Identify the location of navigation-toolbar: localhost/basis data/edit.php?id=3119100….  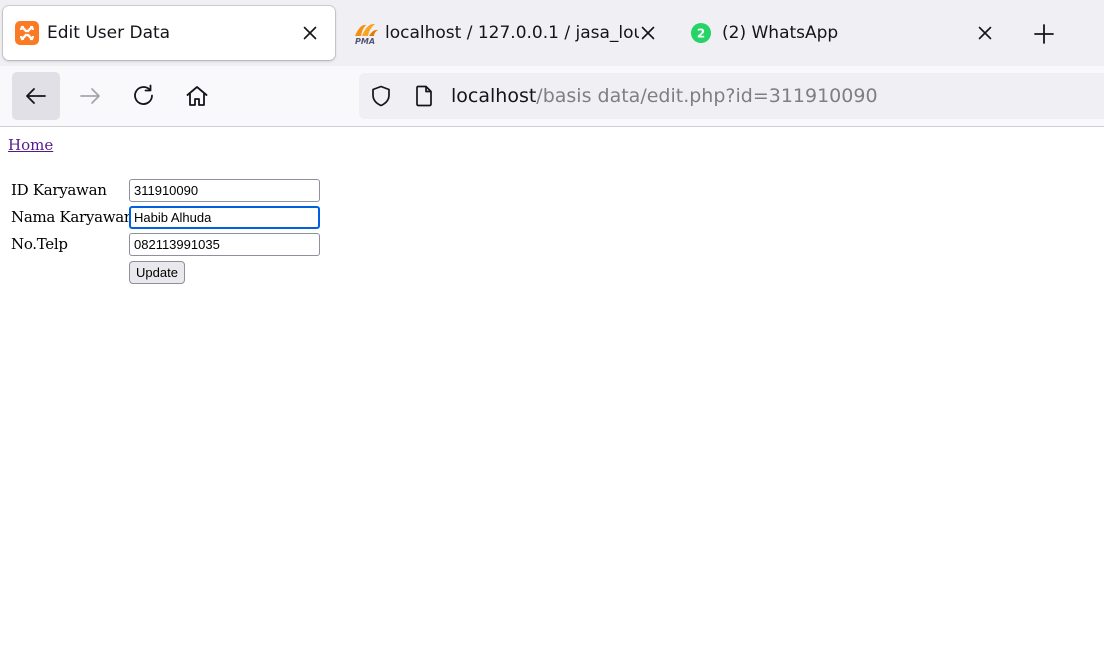
(552, 96).